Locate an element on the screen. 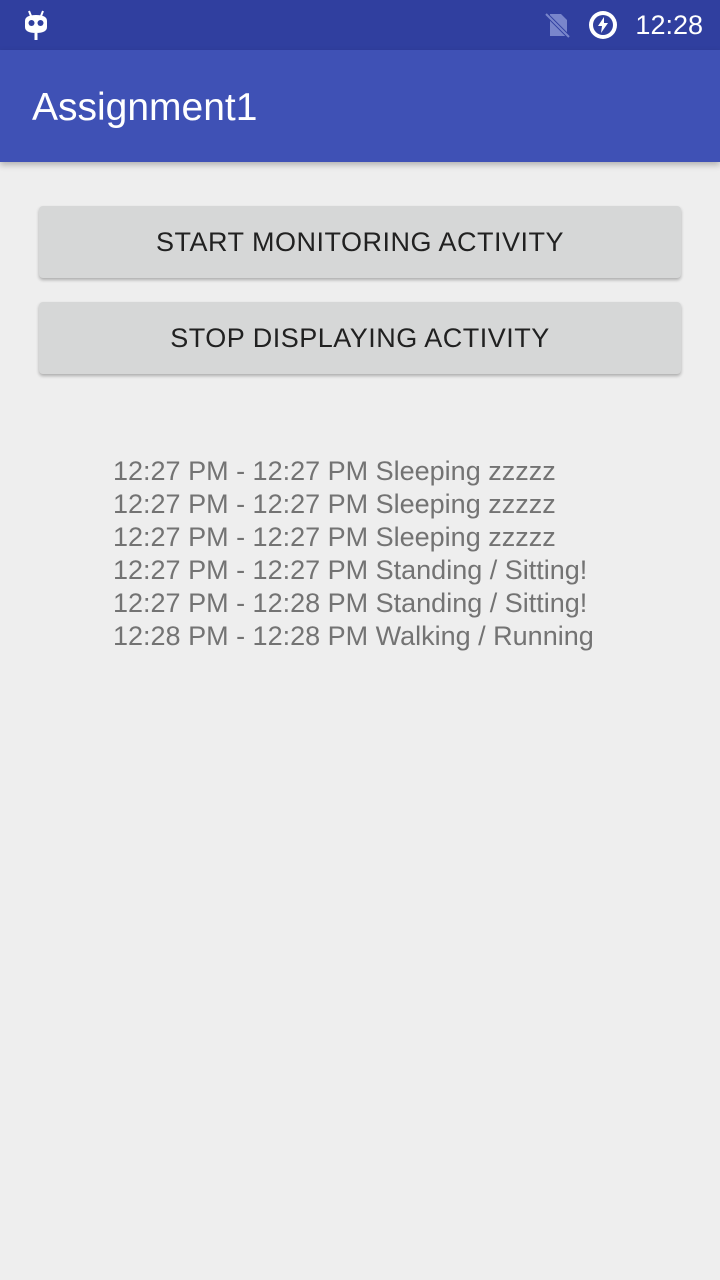 This screenshot has width=720, height=1280. app-title: Assignment1 is located at coordinates (145, 107).